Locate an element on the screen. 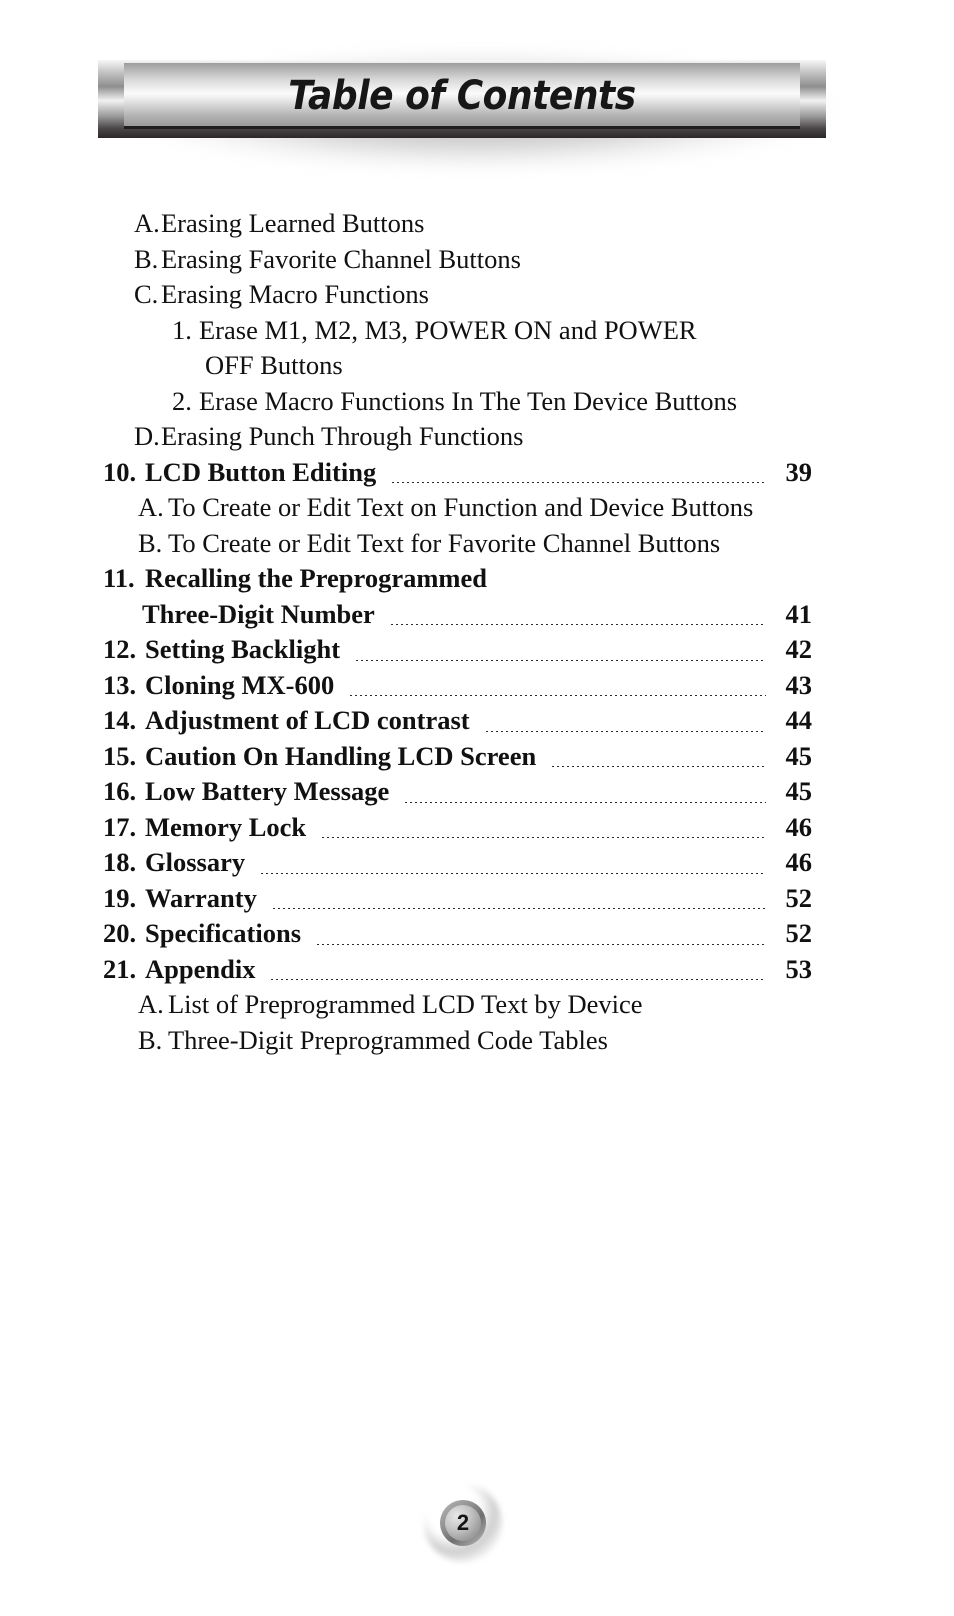  toc-entry: B. Three-Digit Preprogrammed Code Tables is located at coordinates (477, 1041).